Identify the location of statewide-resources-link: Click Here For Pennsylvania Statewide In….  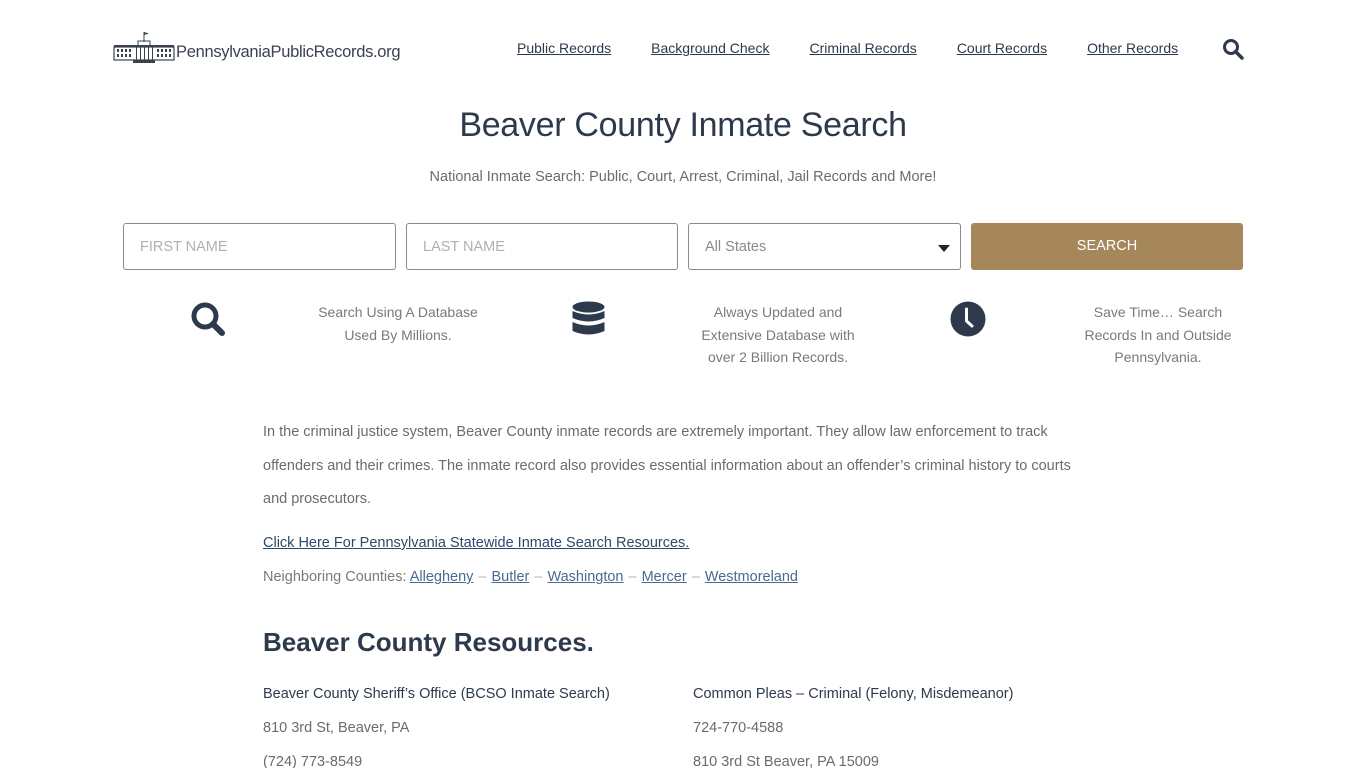
(476, 543).